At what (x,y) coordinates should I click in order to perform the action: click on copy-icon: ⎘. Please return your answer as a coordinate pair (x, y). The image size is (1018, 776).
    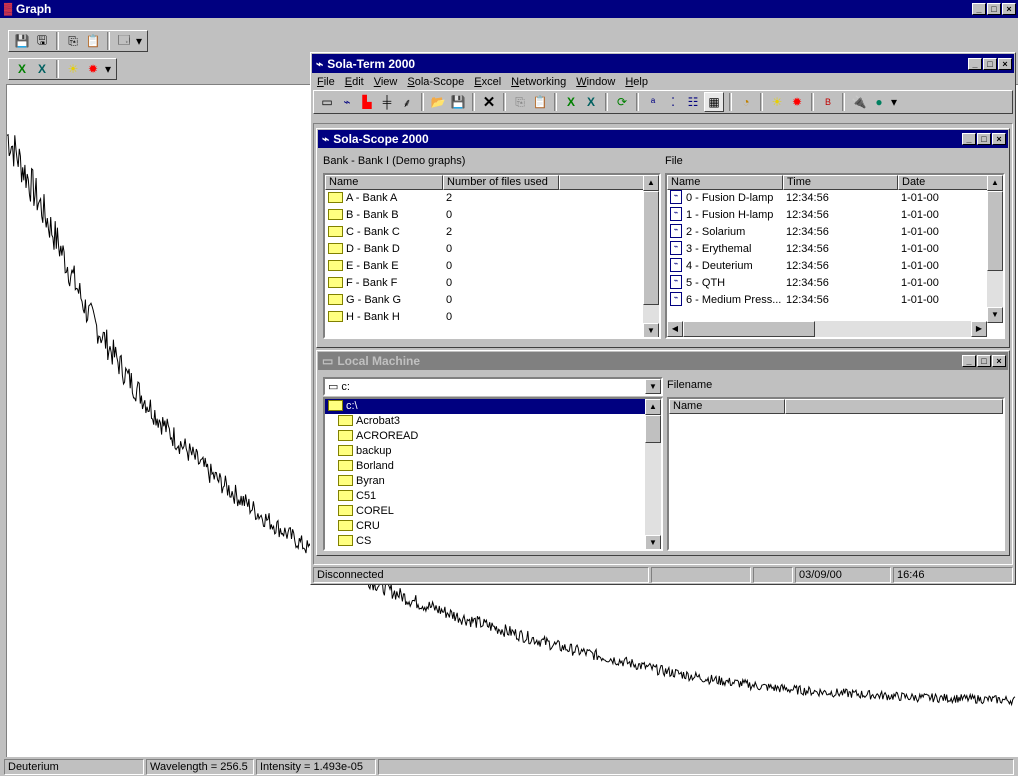
    Looking at the image, I should click on (520, 102).